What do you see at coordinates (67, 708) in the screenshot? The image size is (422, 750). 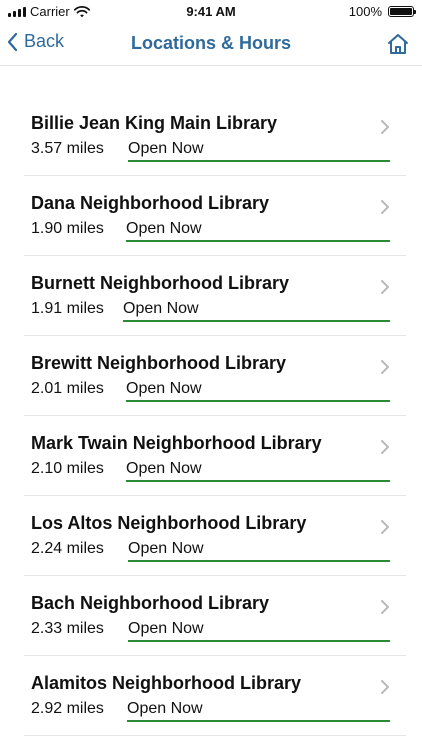 I see `location-distance: 2.92 miles` at bounding box center [67, 708].